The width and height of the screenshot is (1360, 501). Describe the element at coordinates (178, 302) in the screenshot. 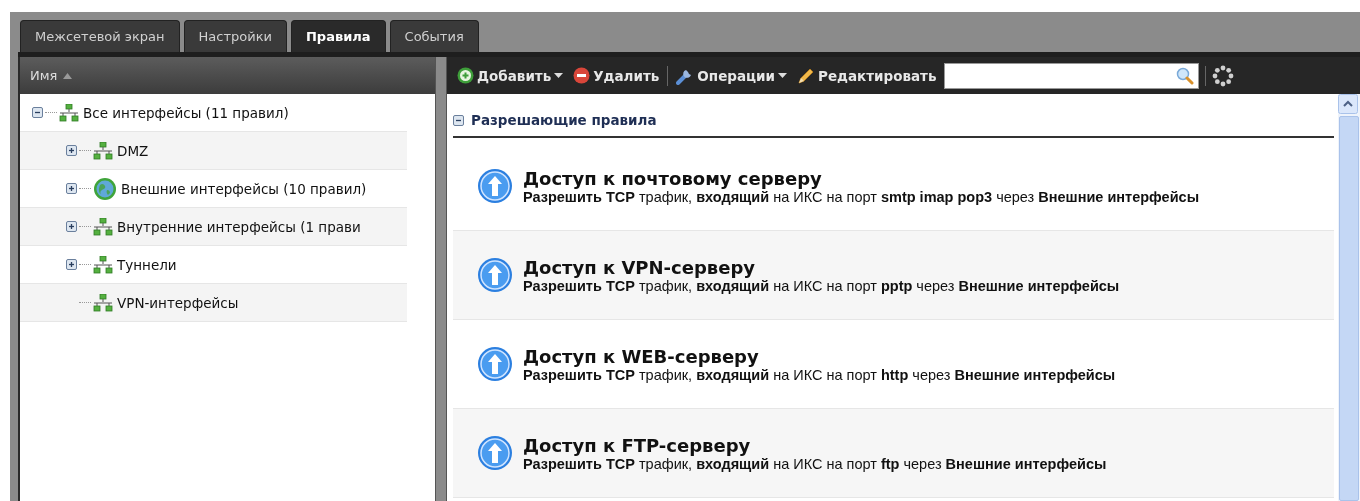

I see `tree-item-label: VPN-интерфейсы` at that location.